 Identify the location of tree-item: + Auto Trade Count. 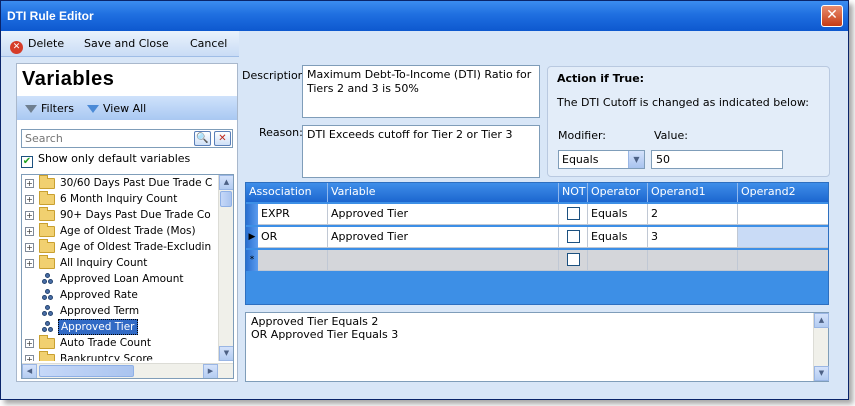
(120, 343).